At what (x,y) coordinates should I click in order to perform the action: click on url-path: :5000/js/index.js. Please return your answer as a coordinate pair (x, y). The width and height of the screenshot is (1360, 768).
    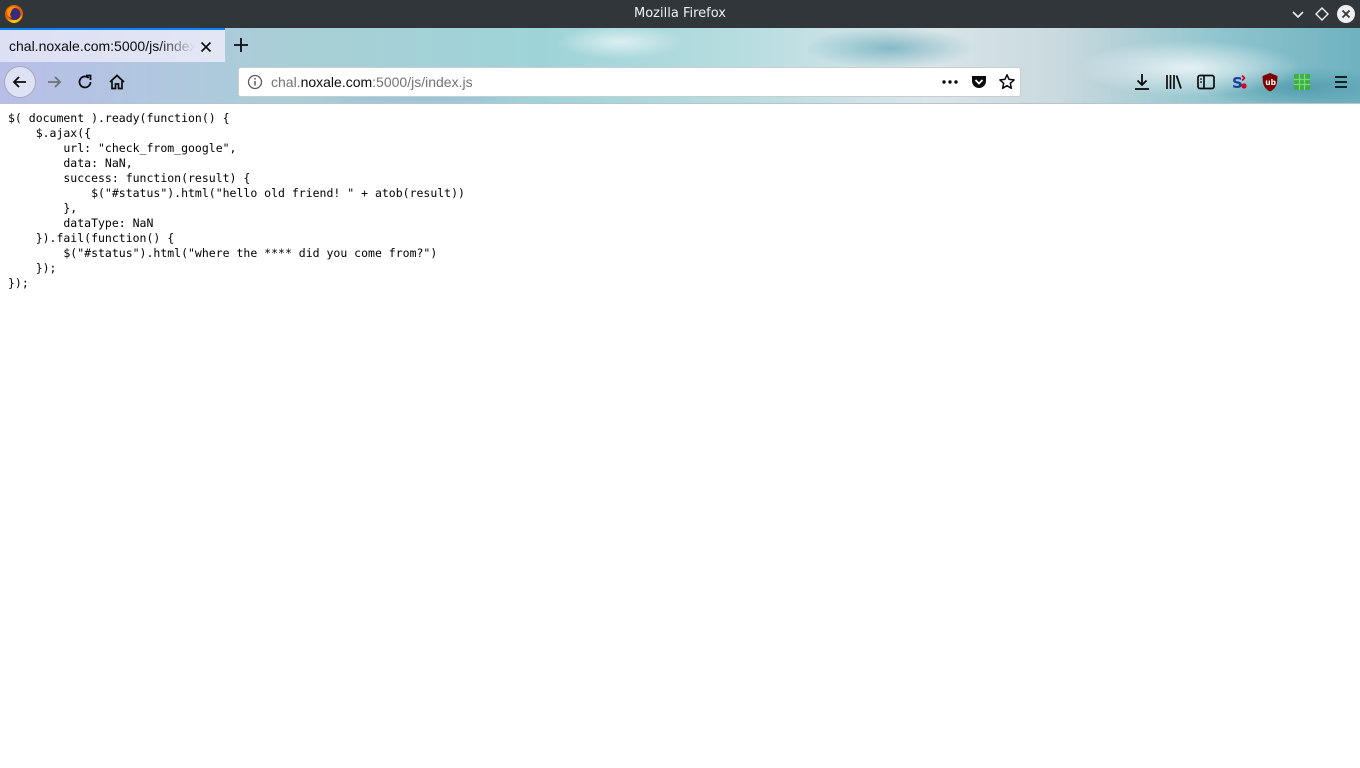
    Looking at the image, I should click on (422, 82).